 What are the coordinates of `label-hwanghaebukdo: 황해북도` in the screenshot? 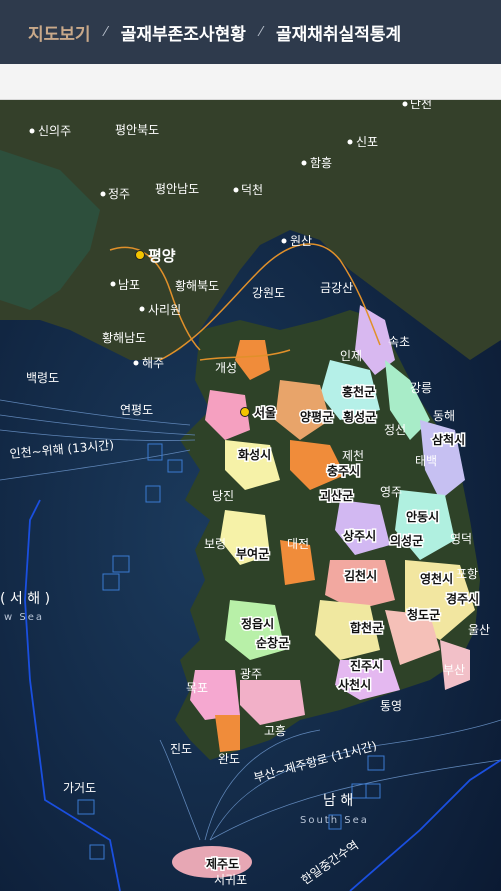 It's located at (197, 286).